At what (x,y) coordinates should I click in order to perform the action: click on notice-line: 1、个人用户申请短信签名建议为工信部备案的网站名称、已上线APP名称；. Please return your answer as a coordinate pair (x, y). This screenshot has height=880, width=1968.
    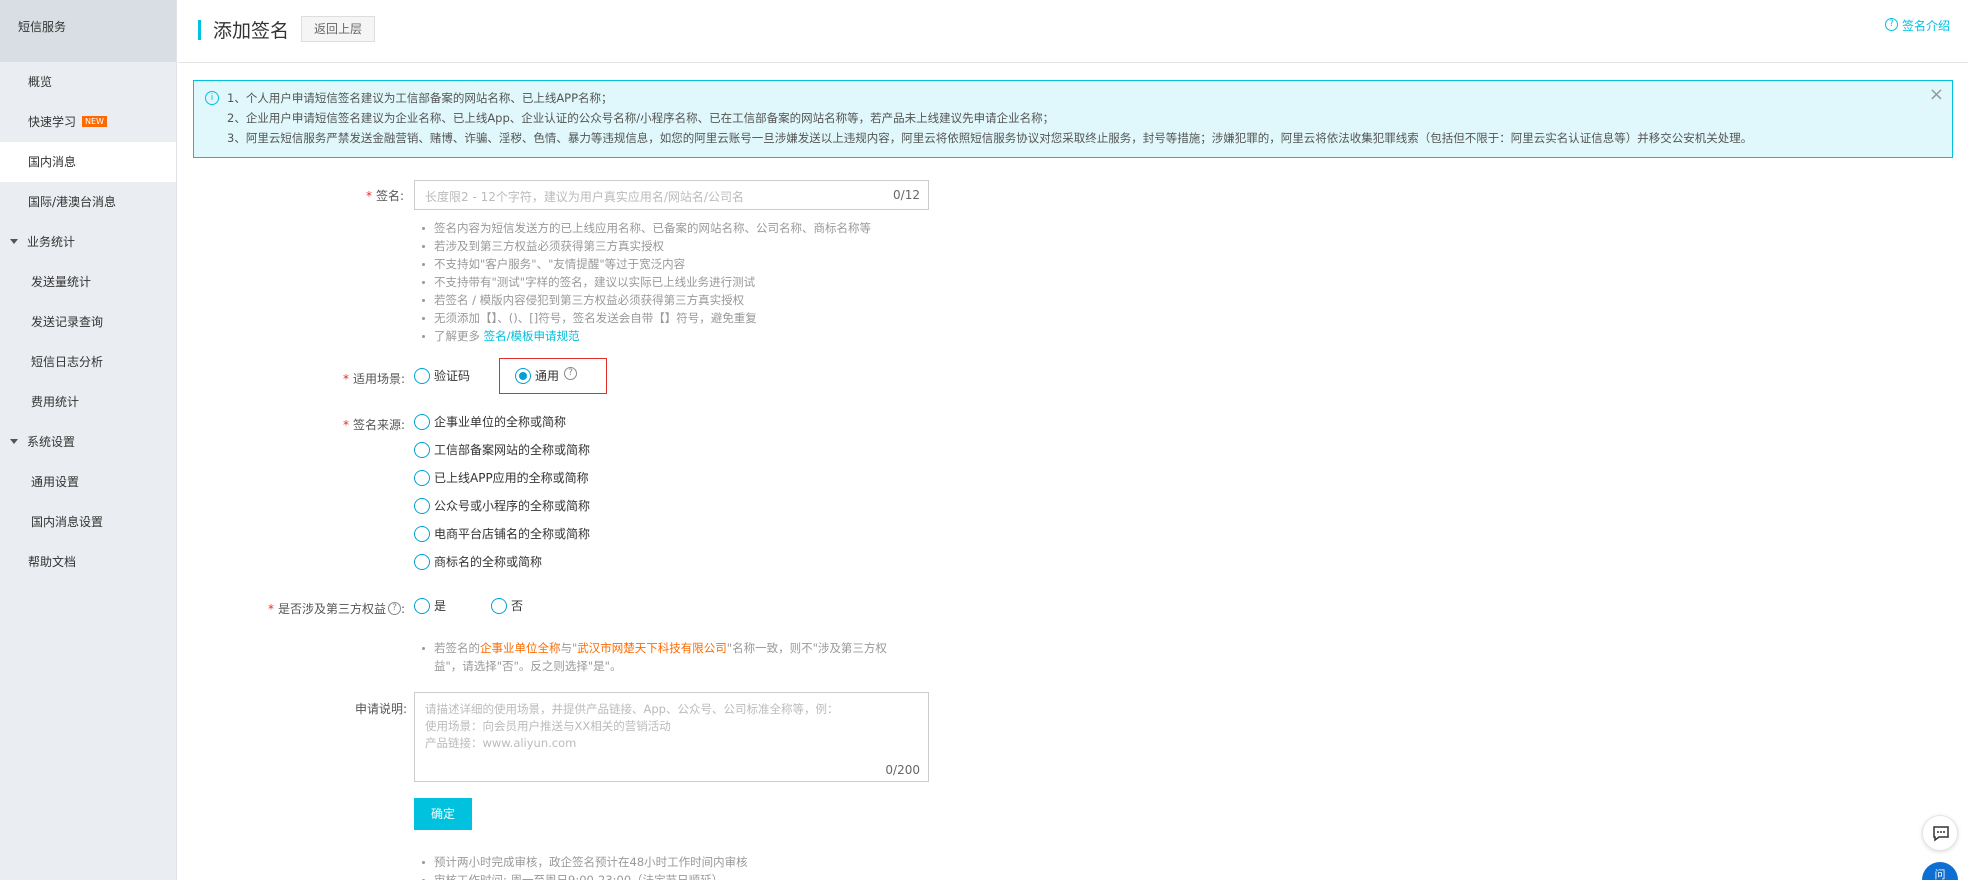
    Looking at the image, I should click on (420, 98).